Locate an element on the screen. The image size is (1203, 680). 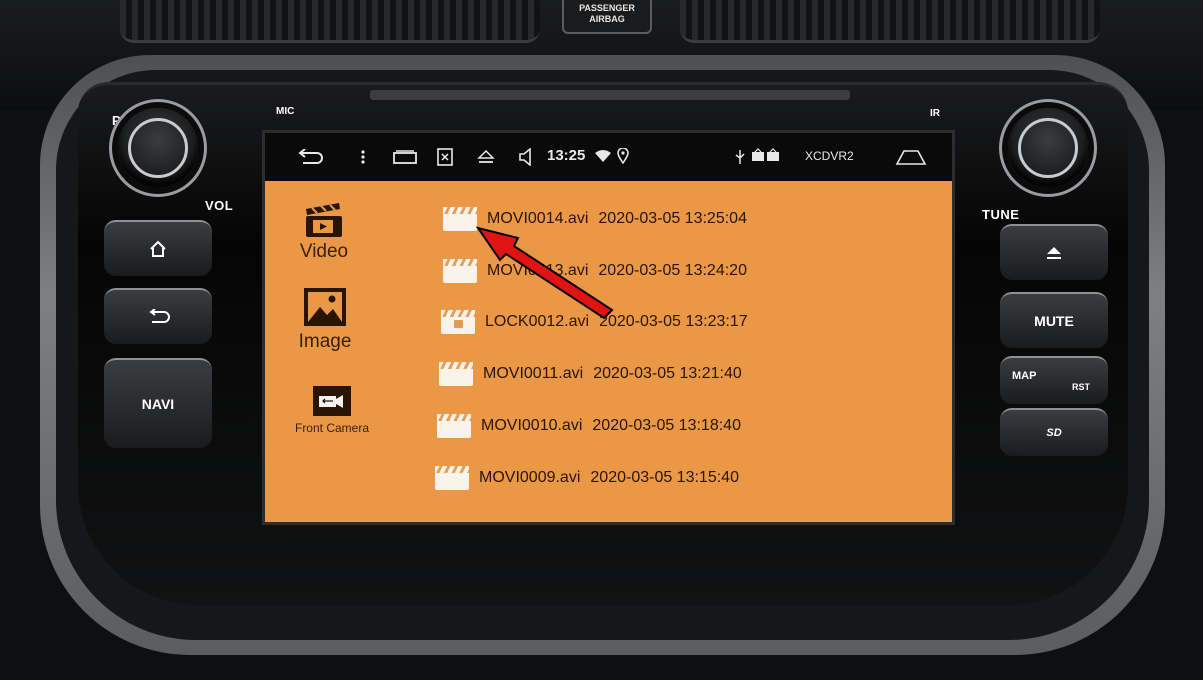
back-arrow-icon is located at coordinates (310, 157).